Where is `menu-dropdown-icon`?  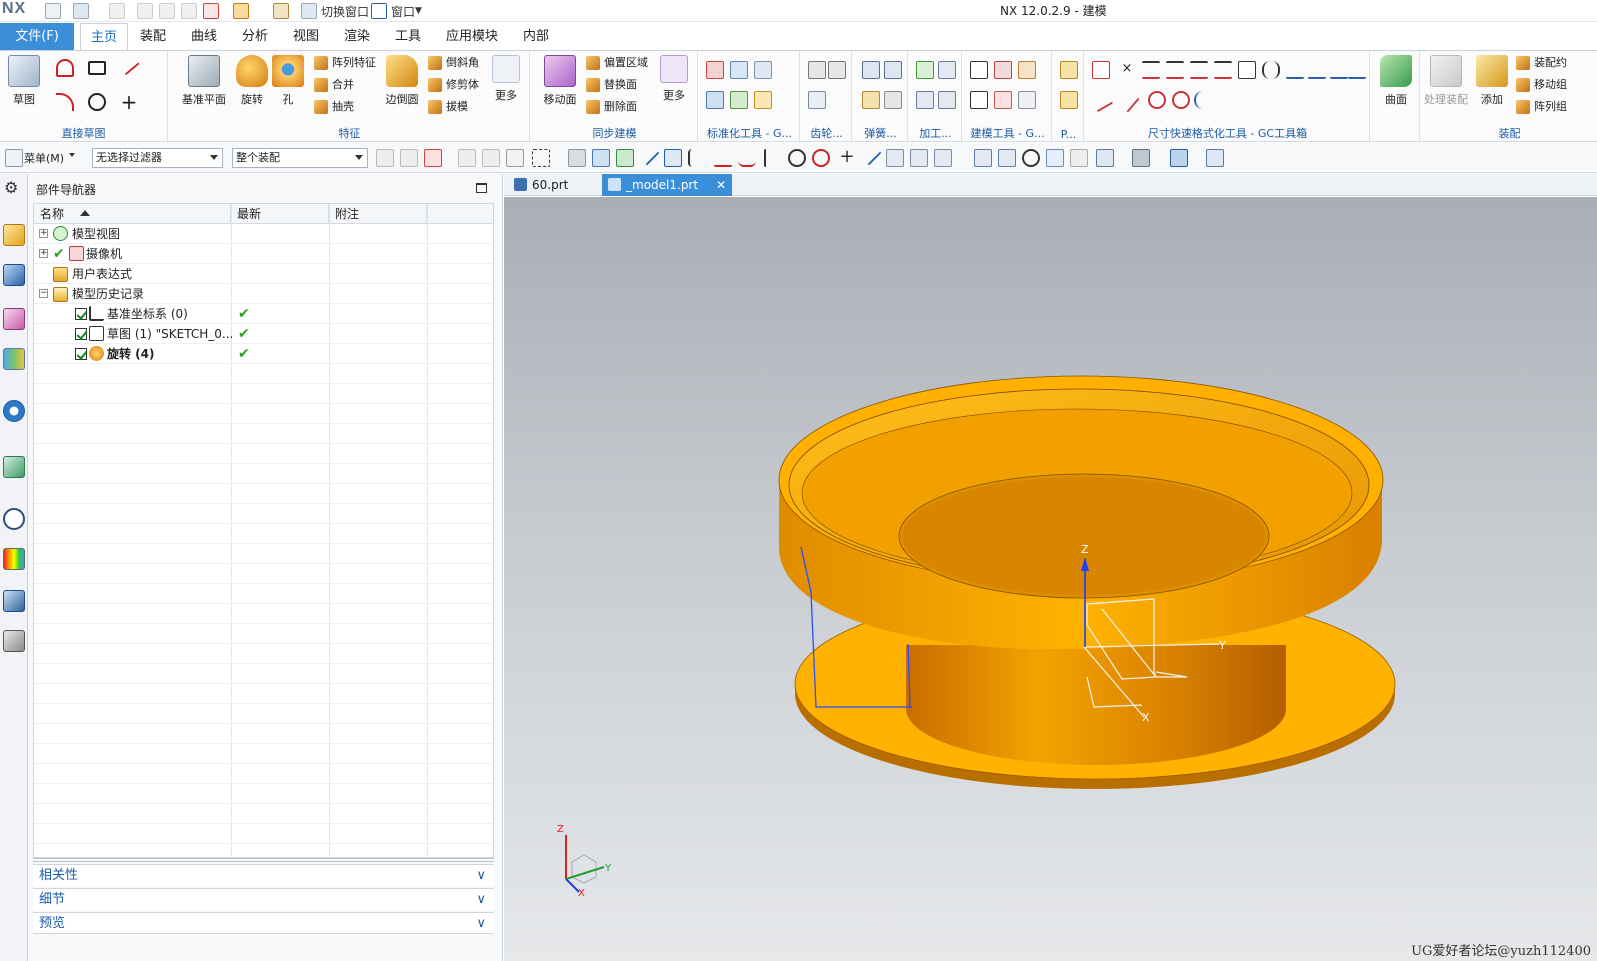 menu-dropdown-icon is located at coordinates (72, 155).